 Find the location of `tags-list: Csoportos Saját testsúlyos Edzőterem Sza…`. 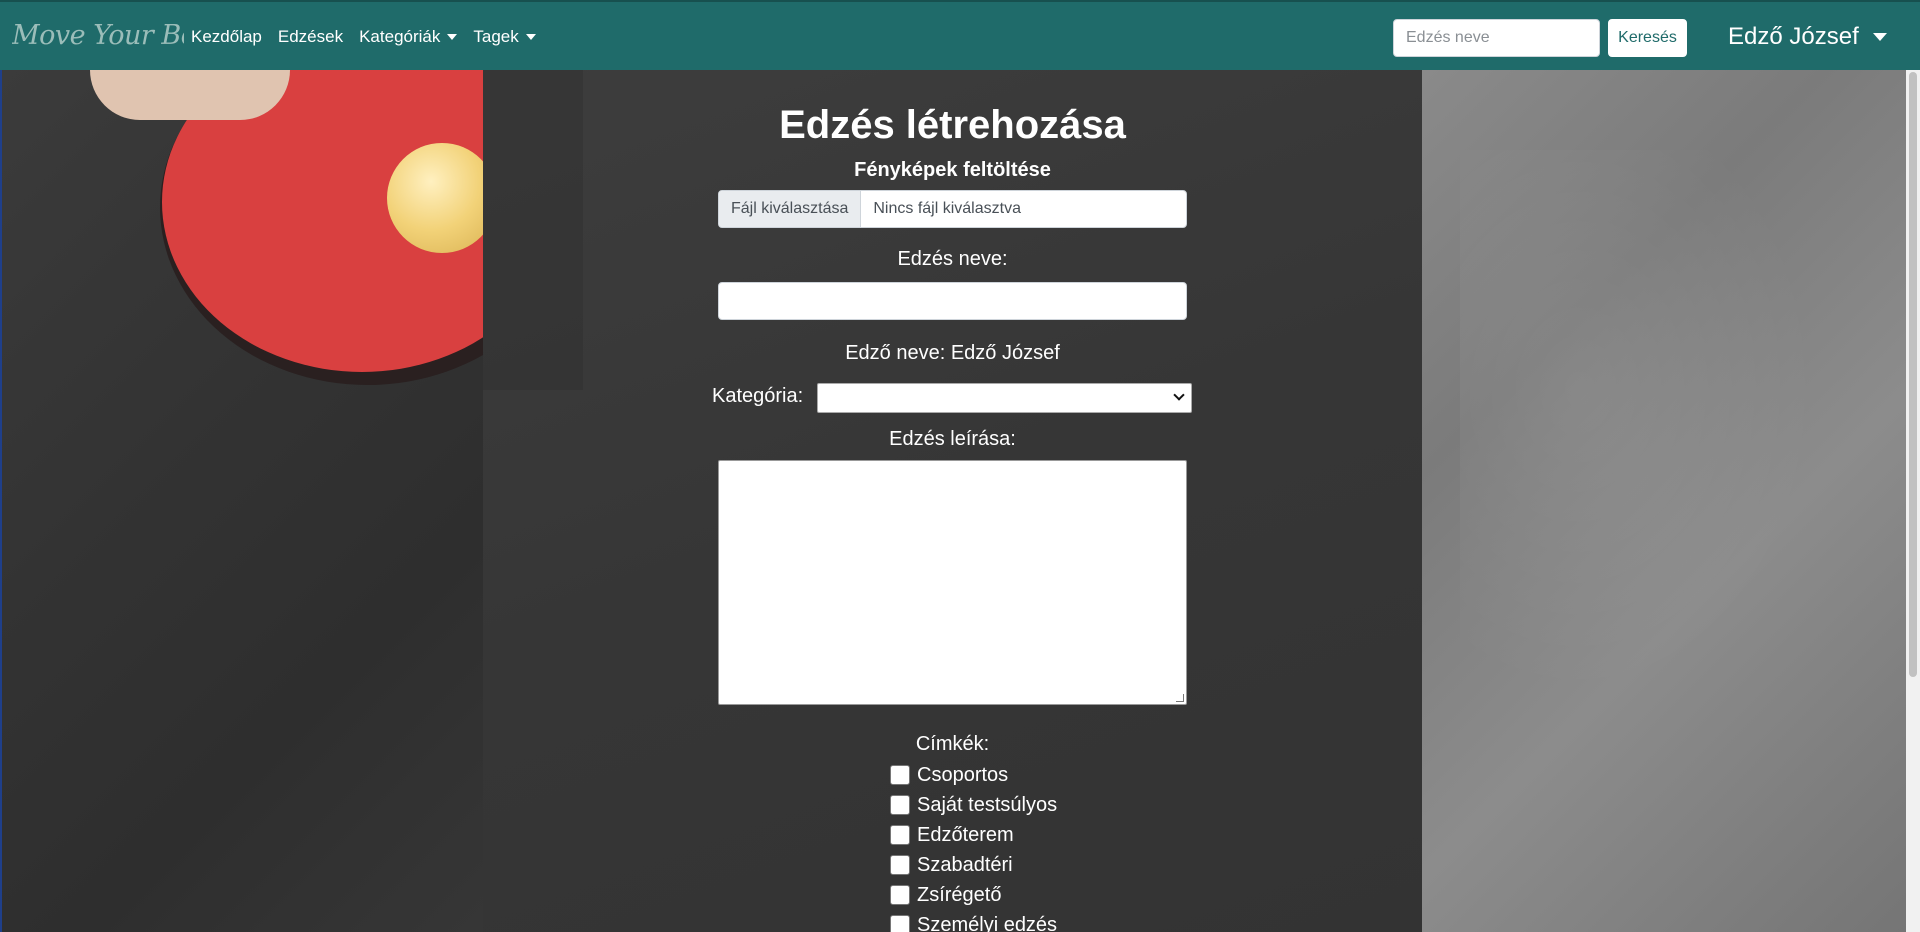

tags-list: Csoportos Saját testsúlyos Edzőterem Sza… is located at coordinates (973, 846).